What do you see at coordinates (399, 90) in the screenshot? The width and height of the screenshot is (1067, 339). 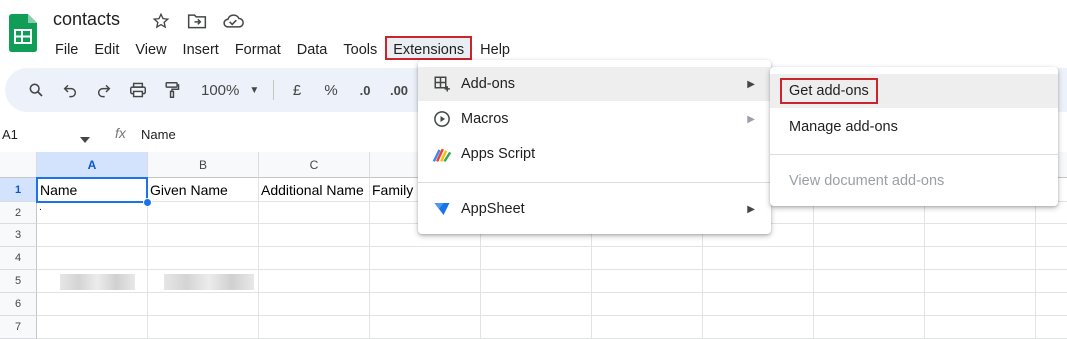 I see `increase-decimal-button: .00` at bounding box center [399, 90].